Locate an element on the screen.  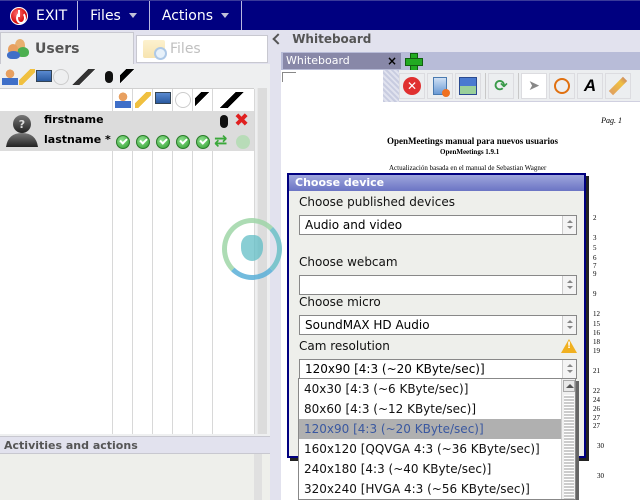
users-icon is located at coordinates (18, 48).